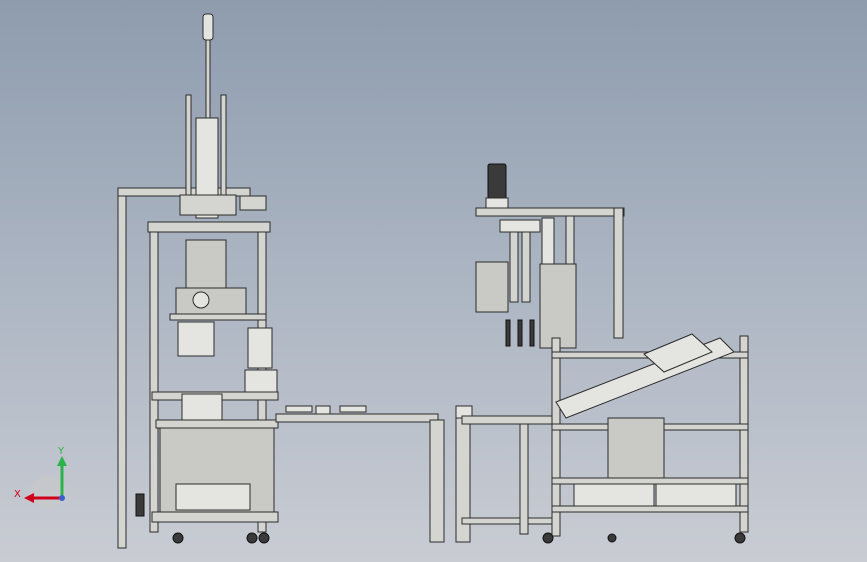  Describe the element at coordinates (437, 481) in the screenshot. I see `conveyor-leg-left` at that location.